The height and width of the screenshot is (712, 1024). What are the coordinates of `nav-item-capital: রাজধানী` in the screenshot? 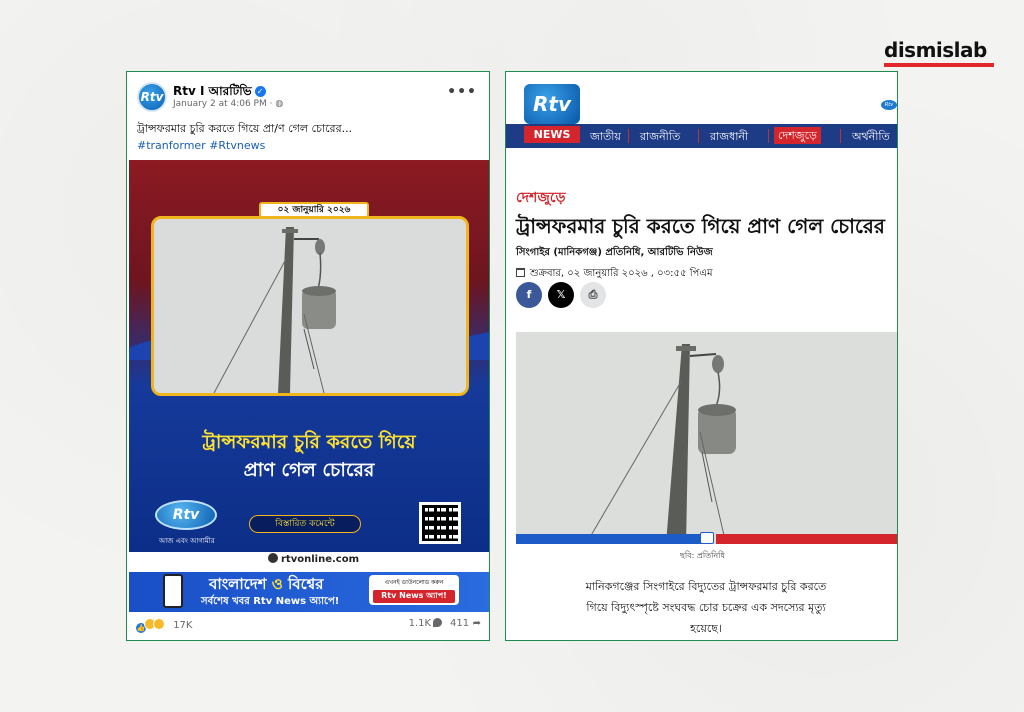 It's located at (729, 137).